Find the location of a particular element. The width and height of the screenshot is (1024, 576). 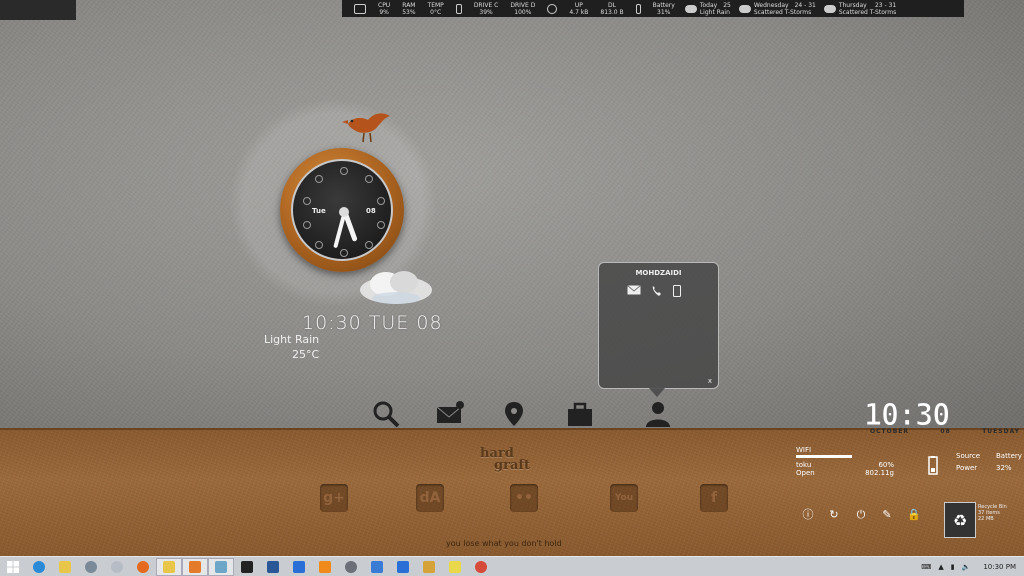

weather-condition: Light Rain is located at coordinates (292, 339).